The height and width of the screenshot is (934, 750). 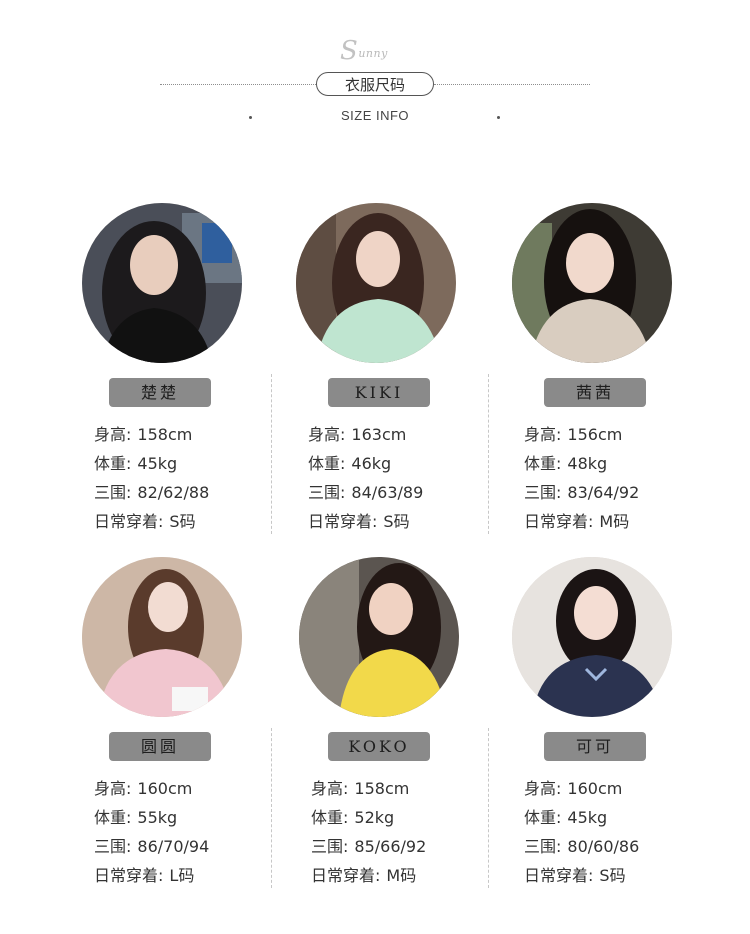 What do you see at coordinates (371, 463) in the screenshot?
I see `weight-value: 46kg` at bounding box center [371, 463].